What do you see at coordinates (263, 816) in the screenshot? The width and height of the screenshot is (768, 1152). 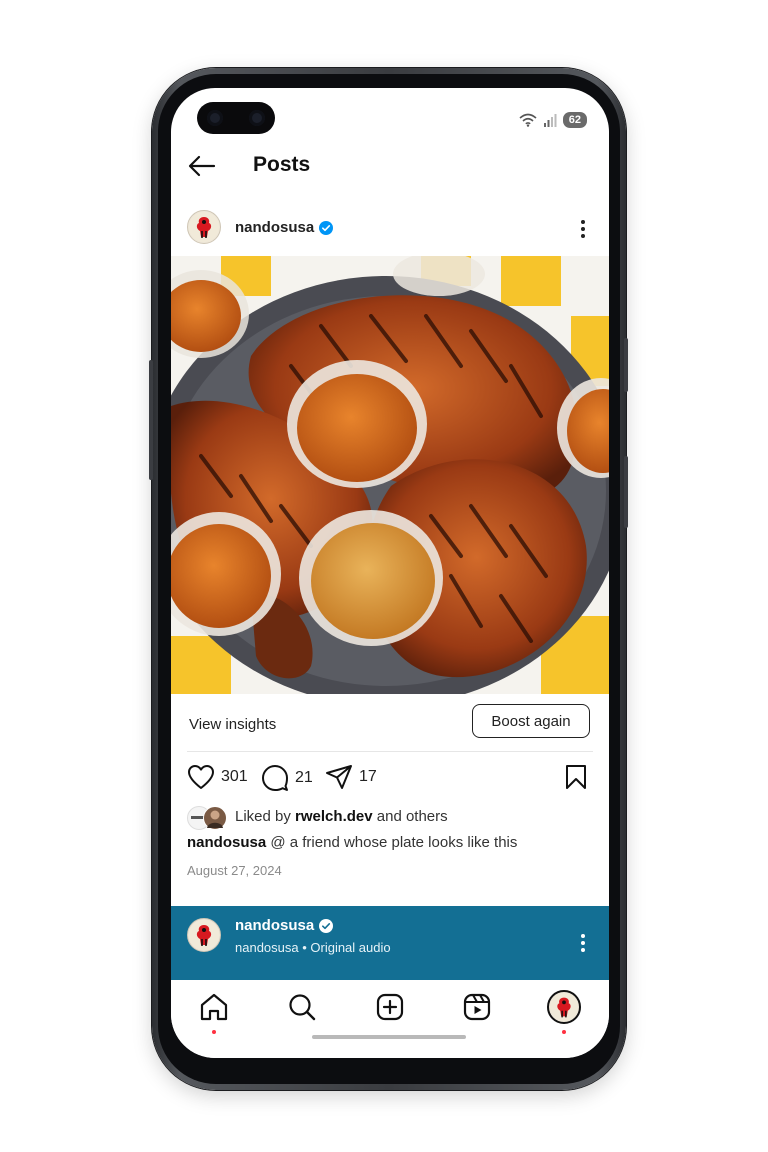 I see `liked-by-prefix: Liked by` at bounding box center [263, 816].